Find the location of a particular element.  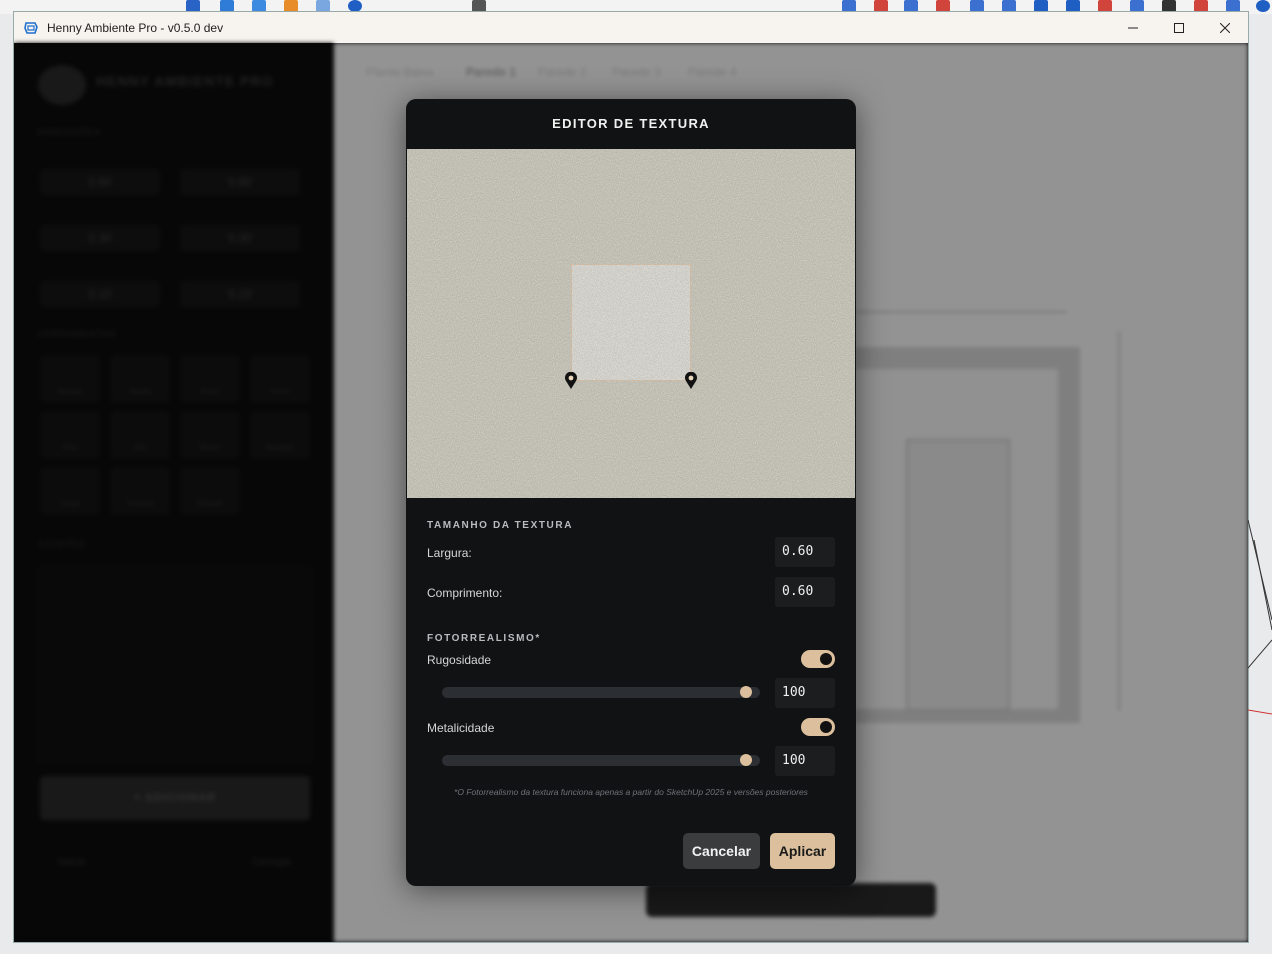

title-bar: Henny Ambiente Pro - v0.5.0 dev is located at coordinates (631, 27).